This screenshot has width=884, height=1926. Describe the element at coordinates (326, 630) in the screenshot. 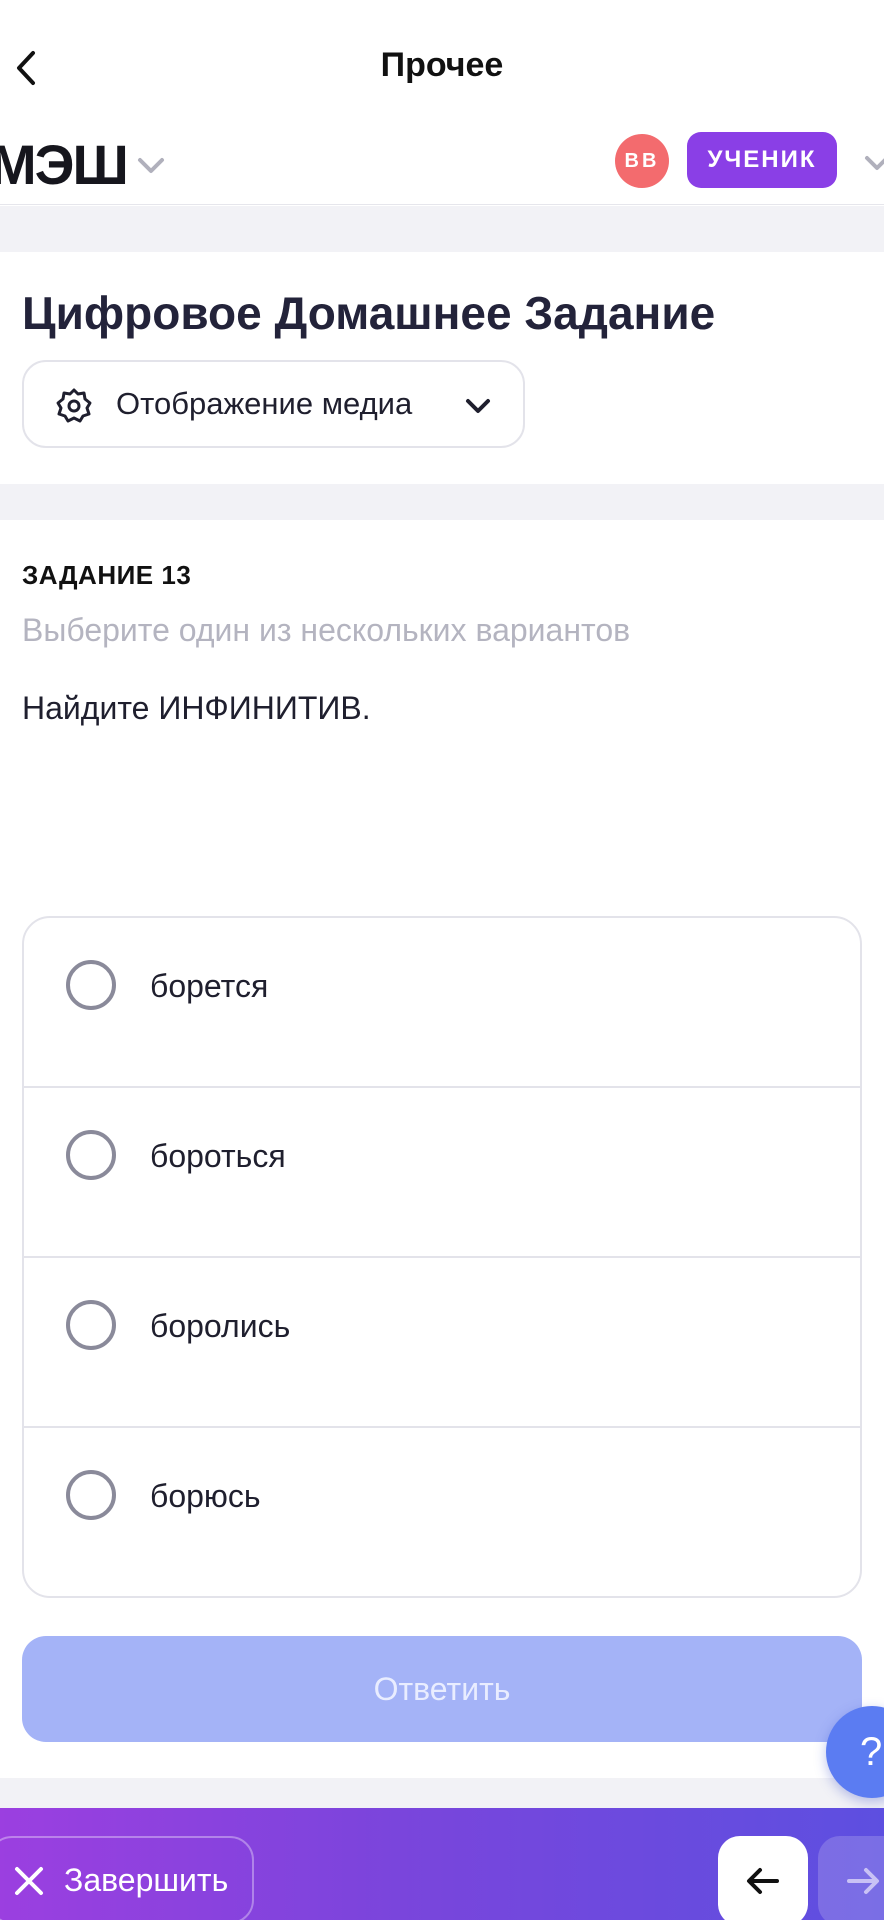

I see `task-hint: Выберите один из нескольких вариантов` at that location.